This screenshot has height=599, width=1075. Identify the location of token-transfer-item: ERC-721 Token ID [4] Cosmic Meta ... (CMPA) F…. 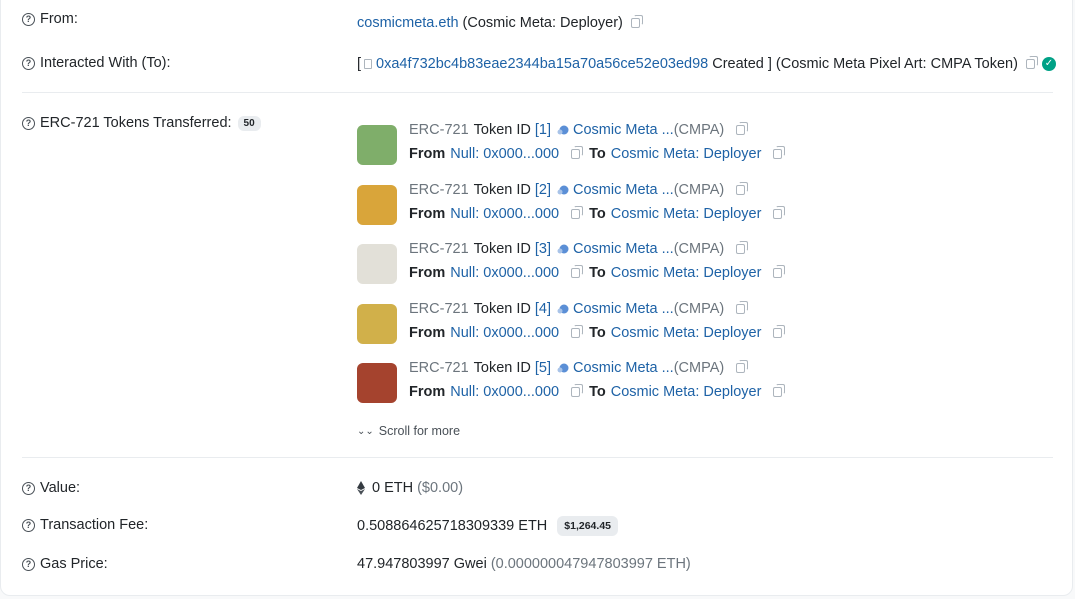
(667, 322).